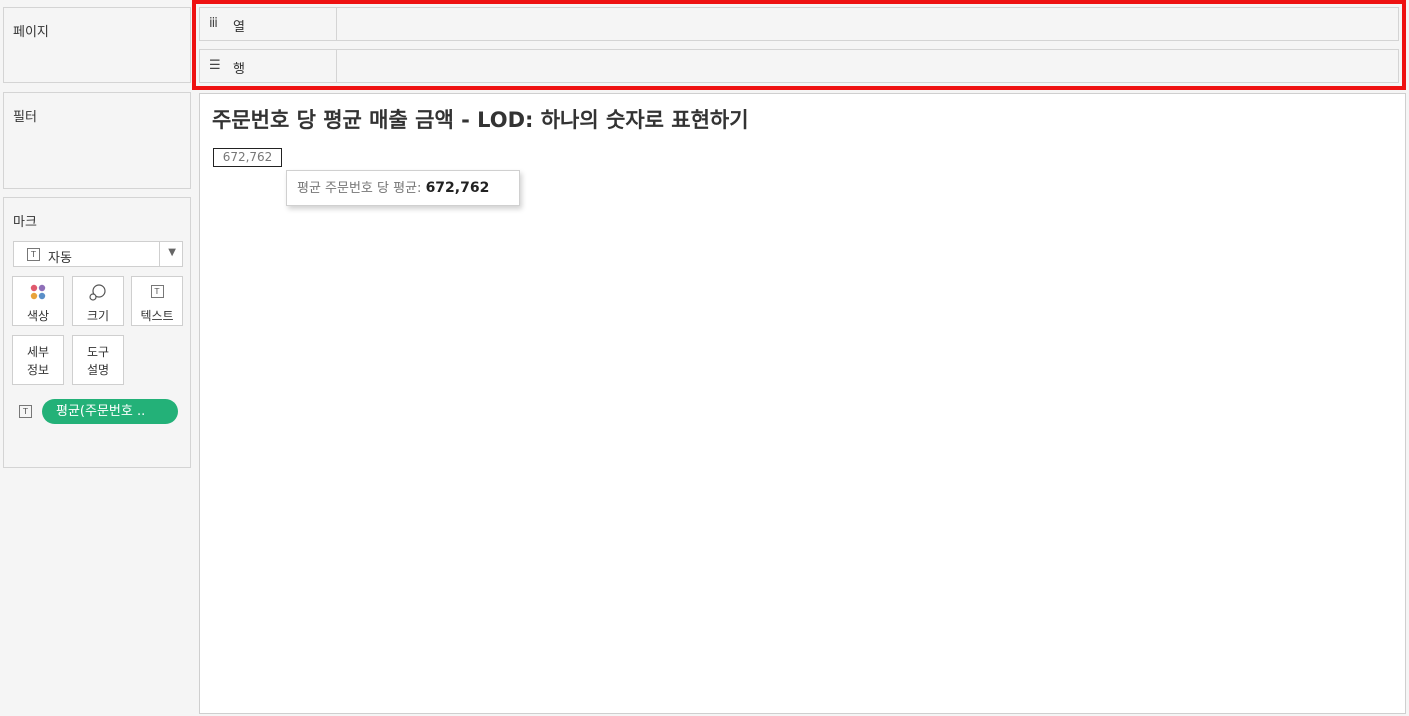  I want to click on detail-button-label: 세부 정보, so click(38, 361).